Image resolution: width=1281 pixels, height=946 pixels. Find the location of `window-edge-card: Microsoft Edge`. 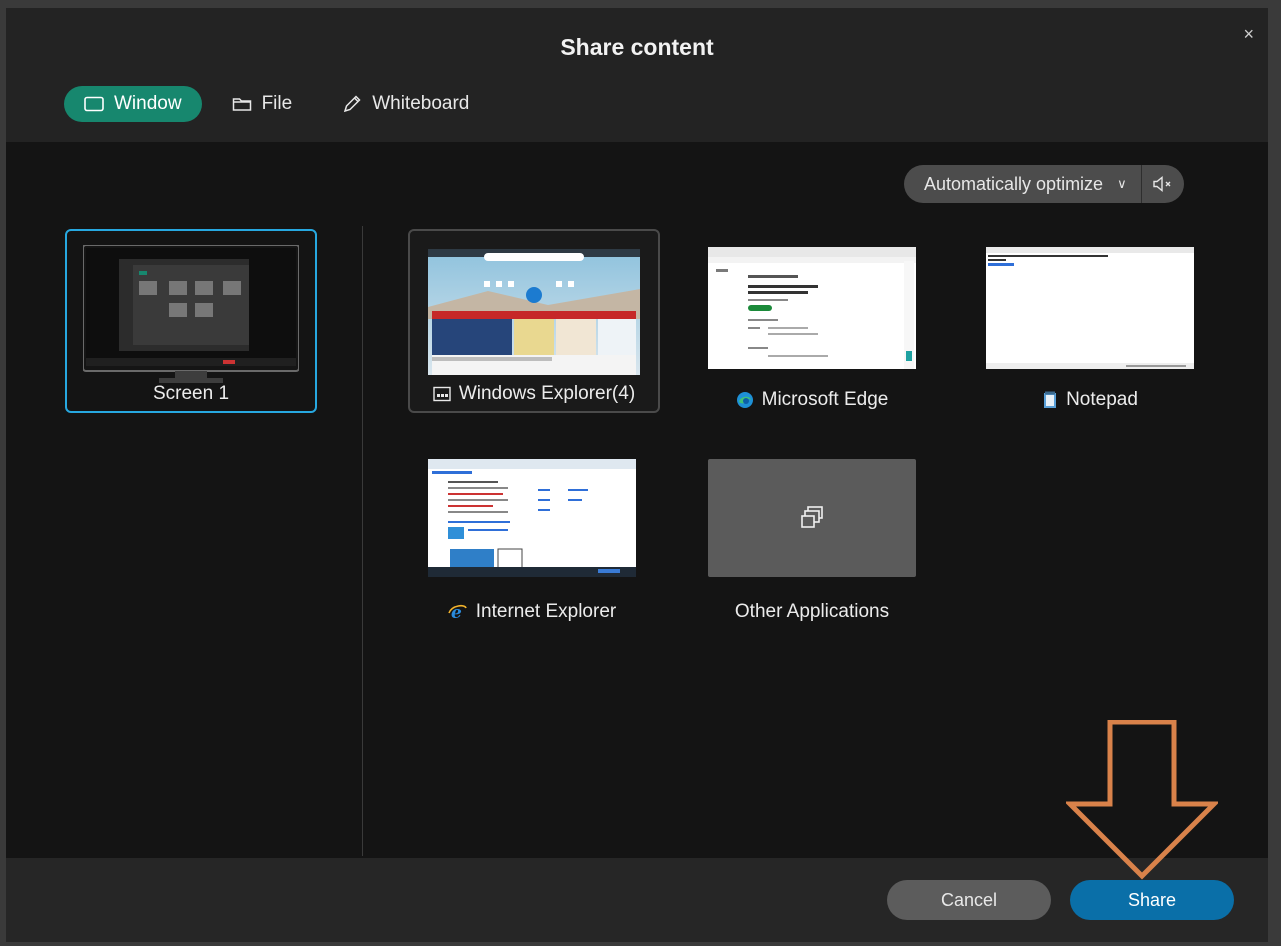

window-edge-card: Microsoft Edge is located at coordinates (812, 330).